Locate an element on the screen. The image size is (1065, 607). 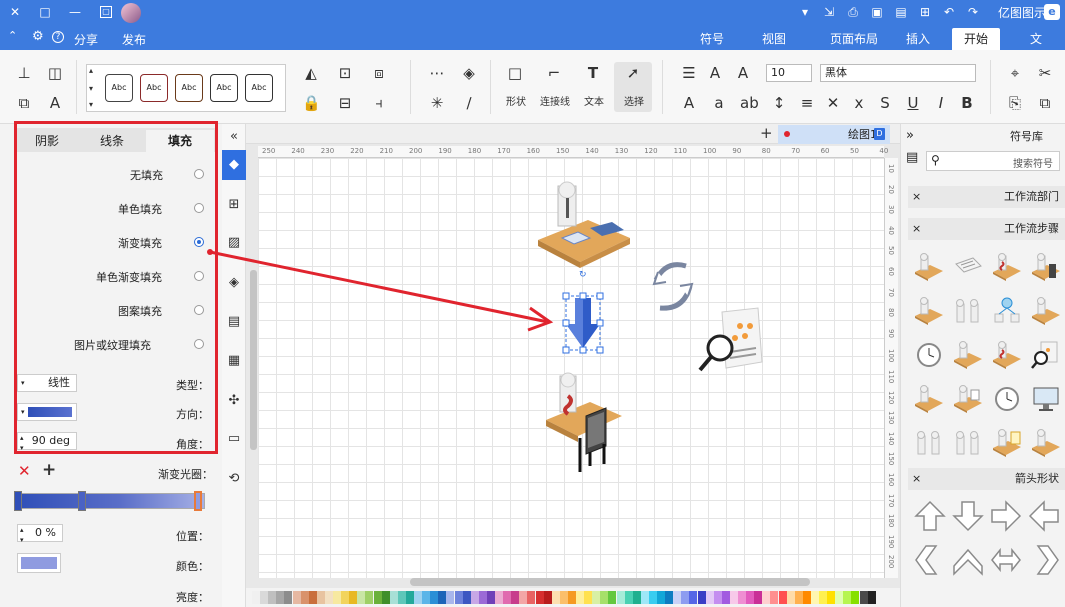
line-color-icon: ∕ is located at coordinates (469, 103).